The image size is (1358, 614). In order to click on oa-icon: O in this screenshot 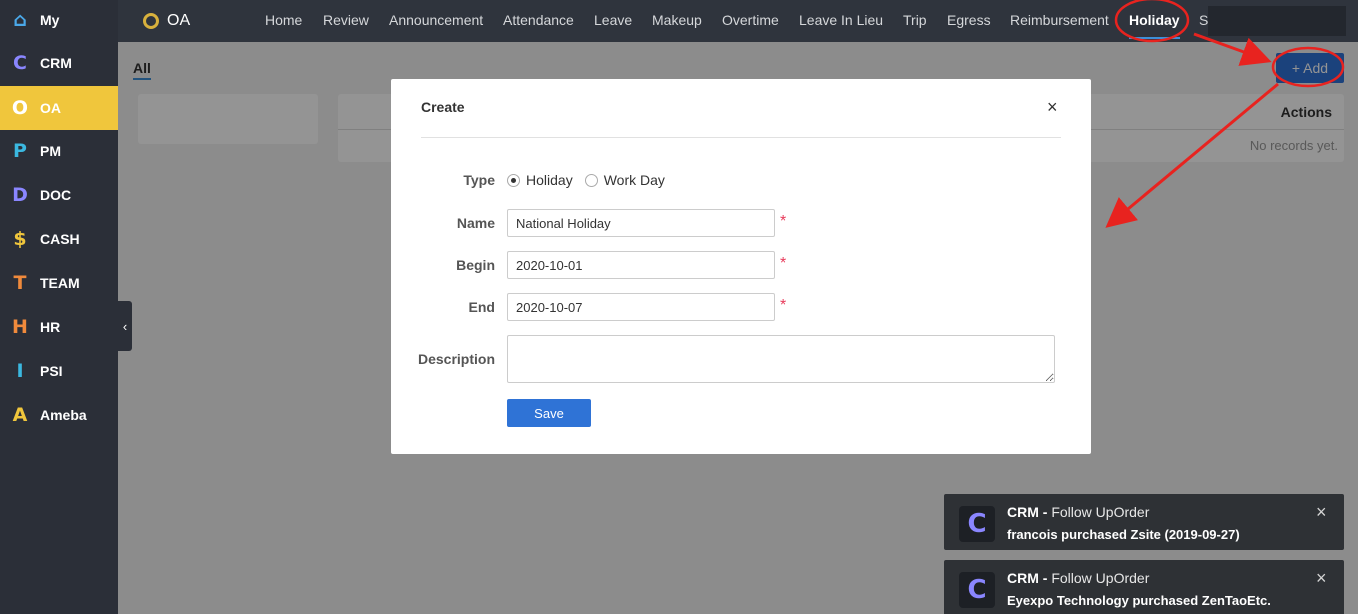, I will do `click(20, 108)`.